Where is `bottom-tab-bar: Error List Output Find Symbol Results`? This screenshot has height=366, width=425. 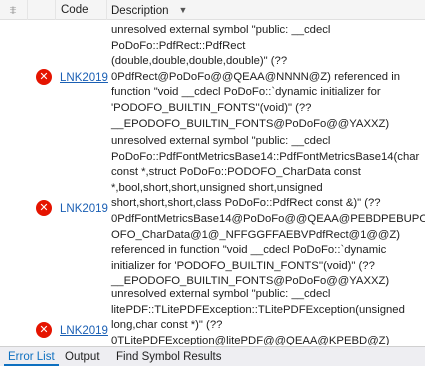 bottom-tab-bar: Error List Output Find Symbol Results is located at coordinates (212, 356).